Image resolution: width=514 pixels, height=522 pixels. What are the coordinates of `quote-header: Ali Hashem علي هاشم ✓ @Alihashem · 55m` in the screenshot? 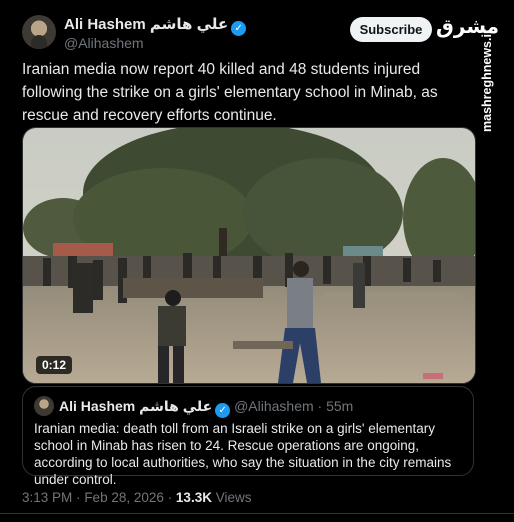 It's located at (206, 408).